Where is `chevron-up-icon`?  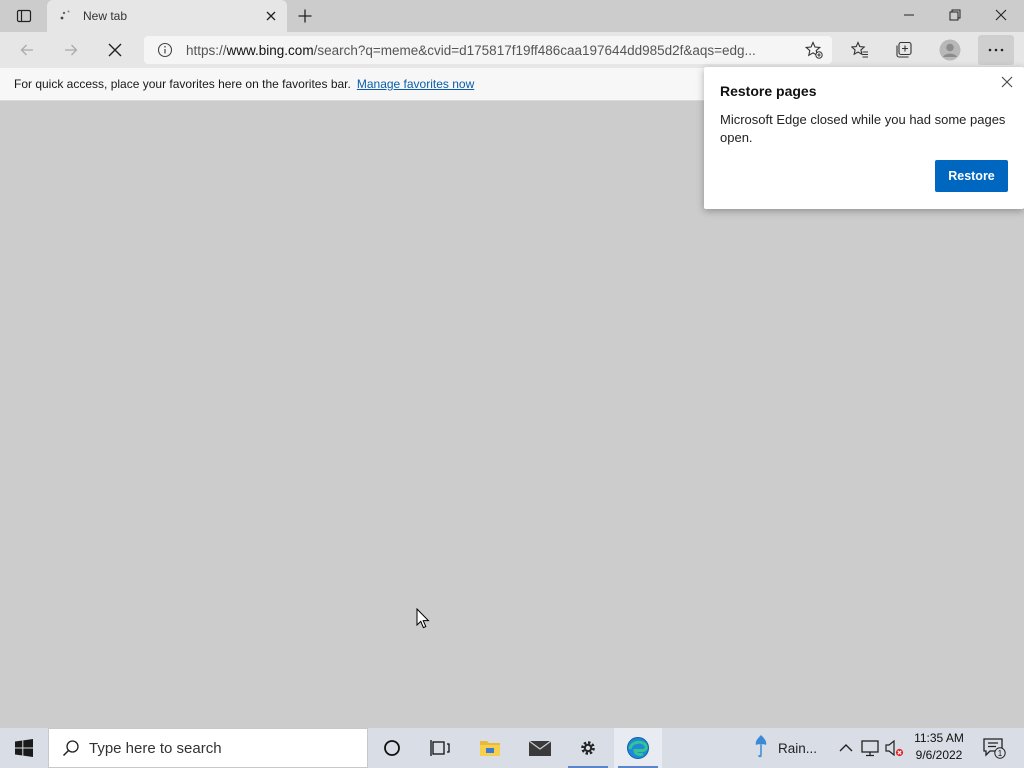
chevron-up-icon is located at coordinates (846, 748).